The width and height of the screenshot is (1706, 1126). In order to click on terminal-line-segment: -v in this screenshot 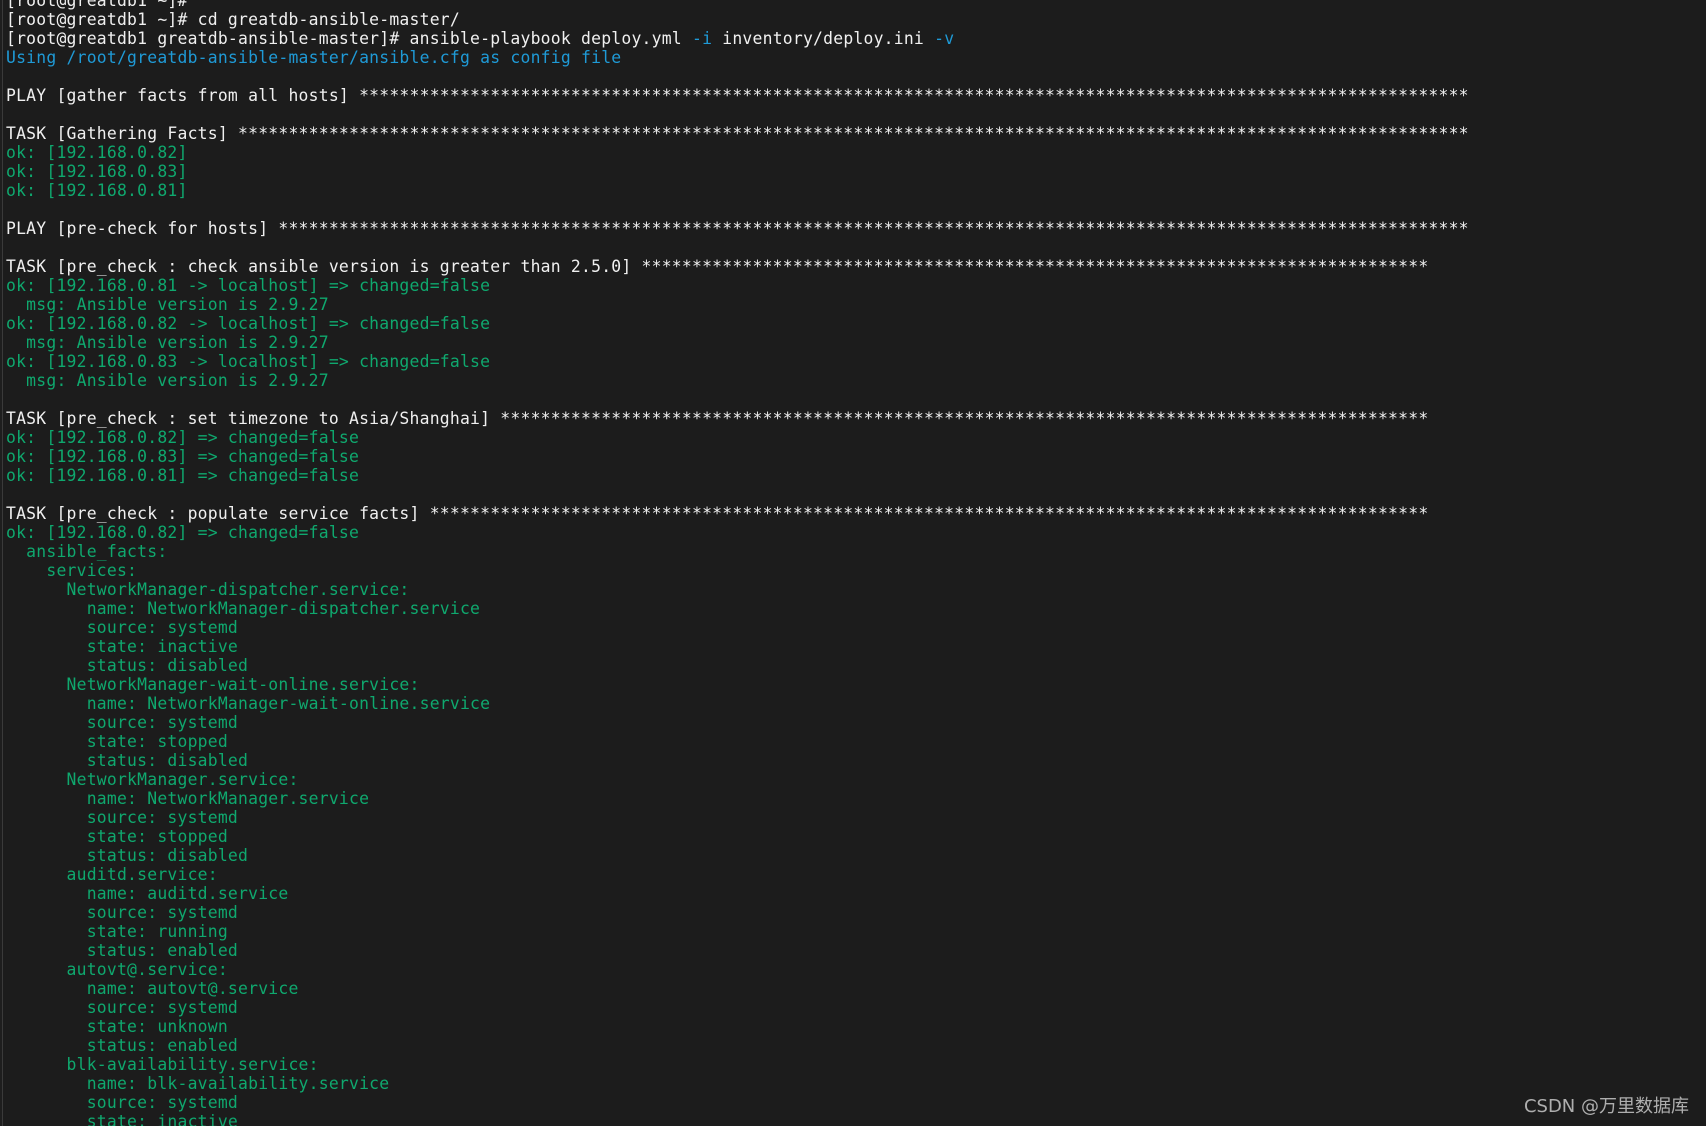, I will do `click(944, 38)`.